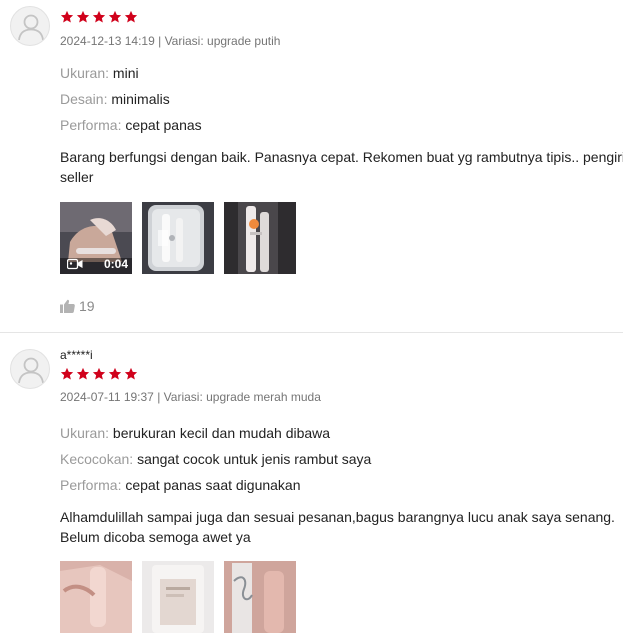  I want to click on attribute-value: berukuran kecil dan mudah dibawa, so click(221, 433).